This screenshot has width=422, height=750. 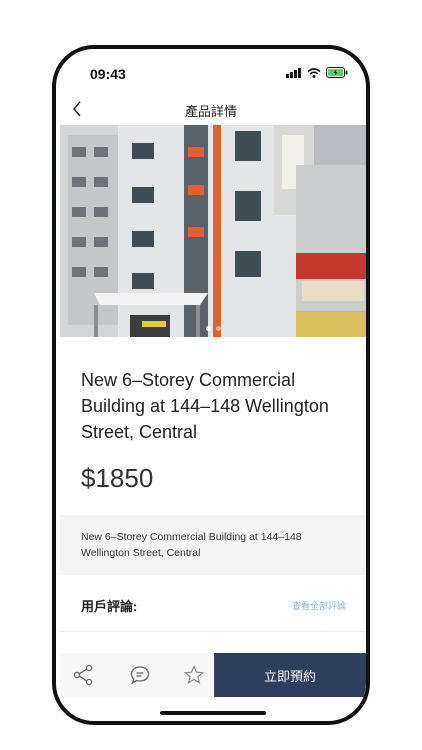 I want to click on battery-charging-icon, so click(x=337, y=72).